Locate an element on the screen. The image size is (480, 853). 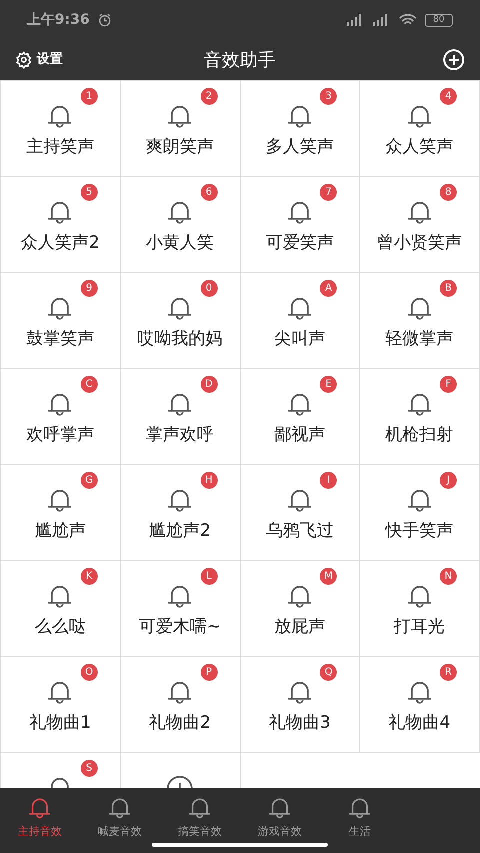
sound-cell: 2 爽朗笑声 is located at coordinates (180, 129).